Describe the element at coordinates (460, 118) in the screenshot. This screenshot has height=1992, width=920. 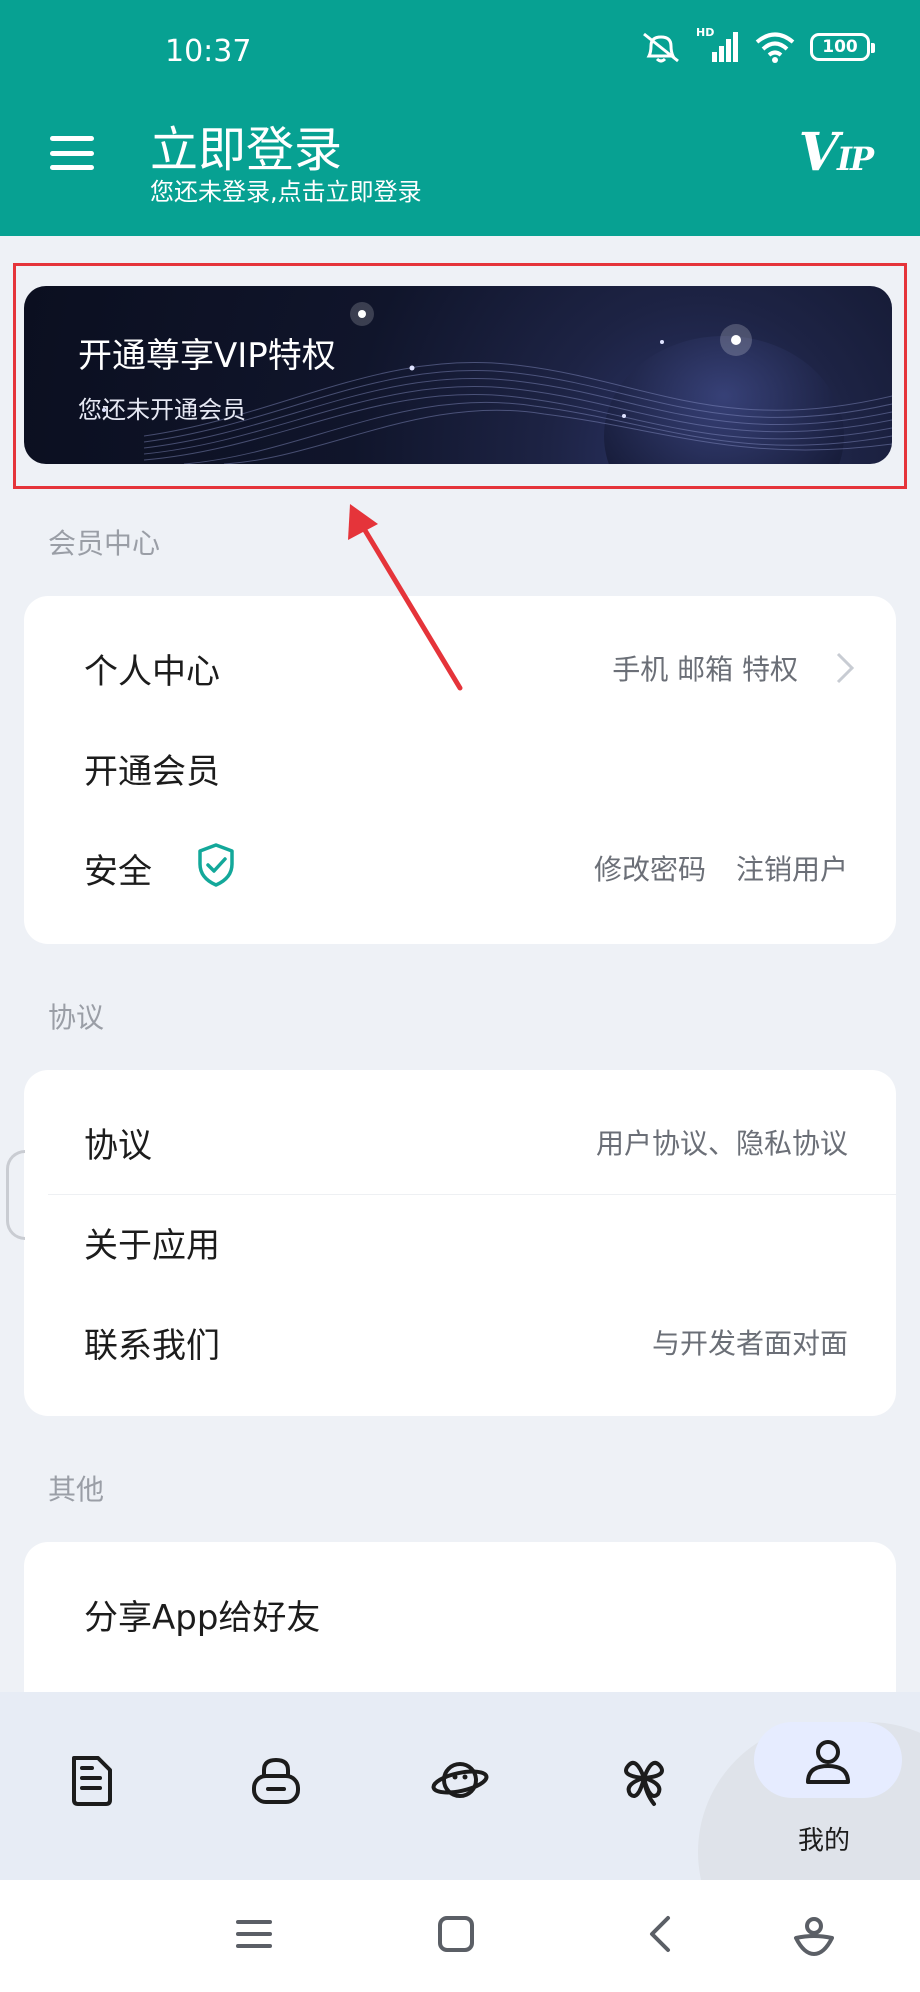
I see `app-header: 10:37 HD 100 立即登录 您还未登录,点击立即登录 VIP` at that location.